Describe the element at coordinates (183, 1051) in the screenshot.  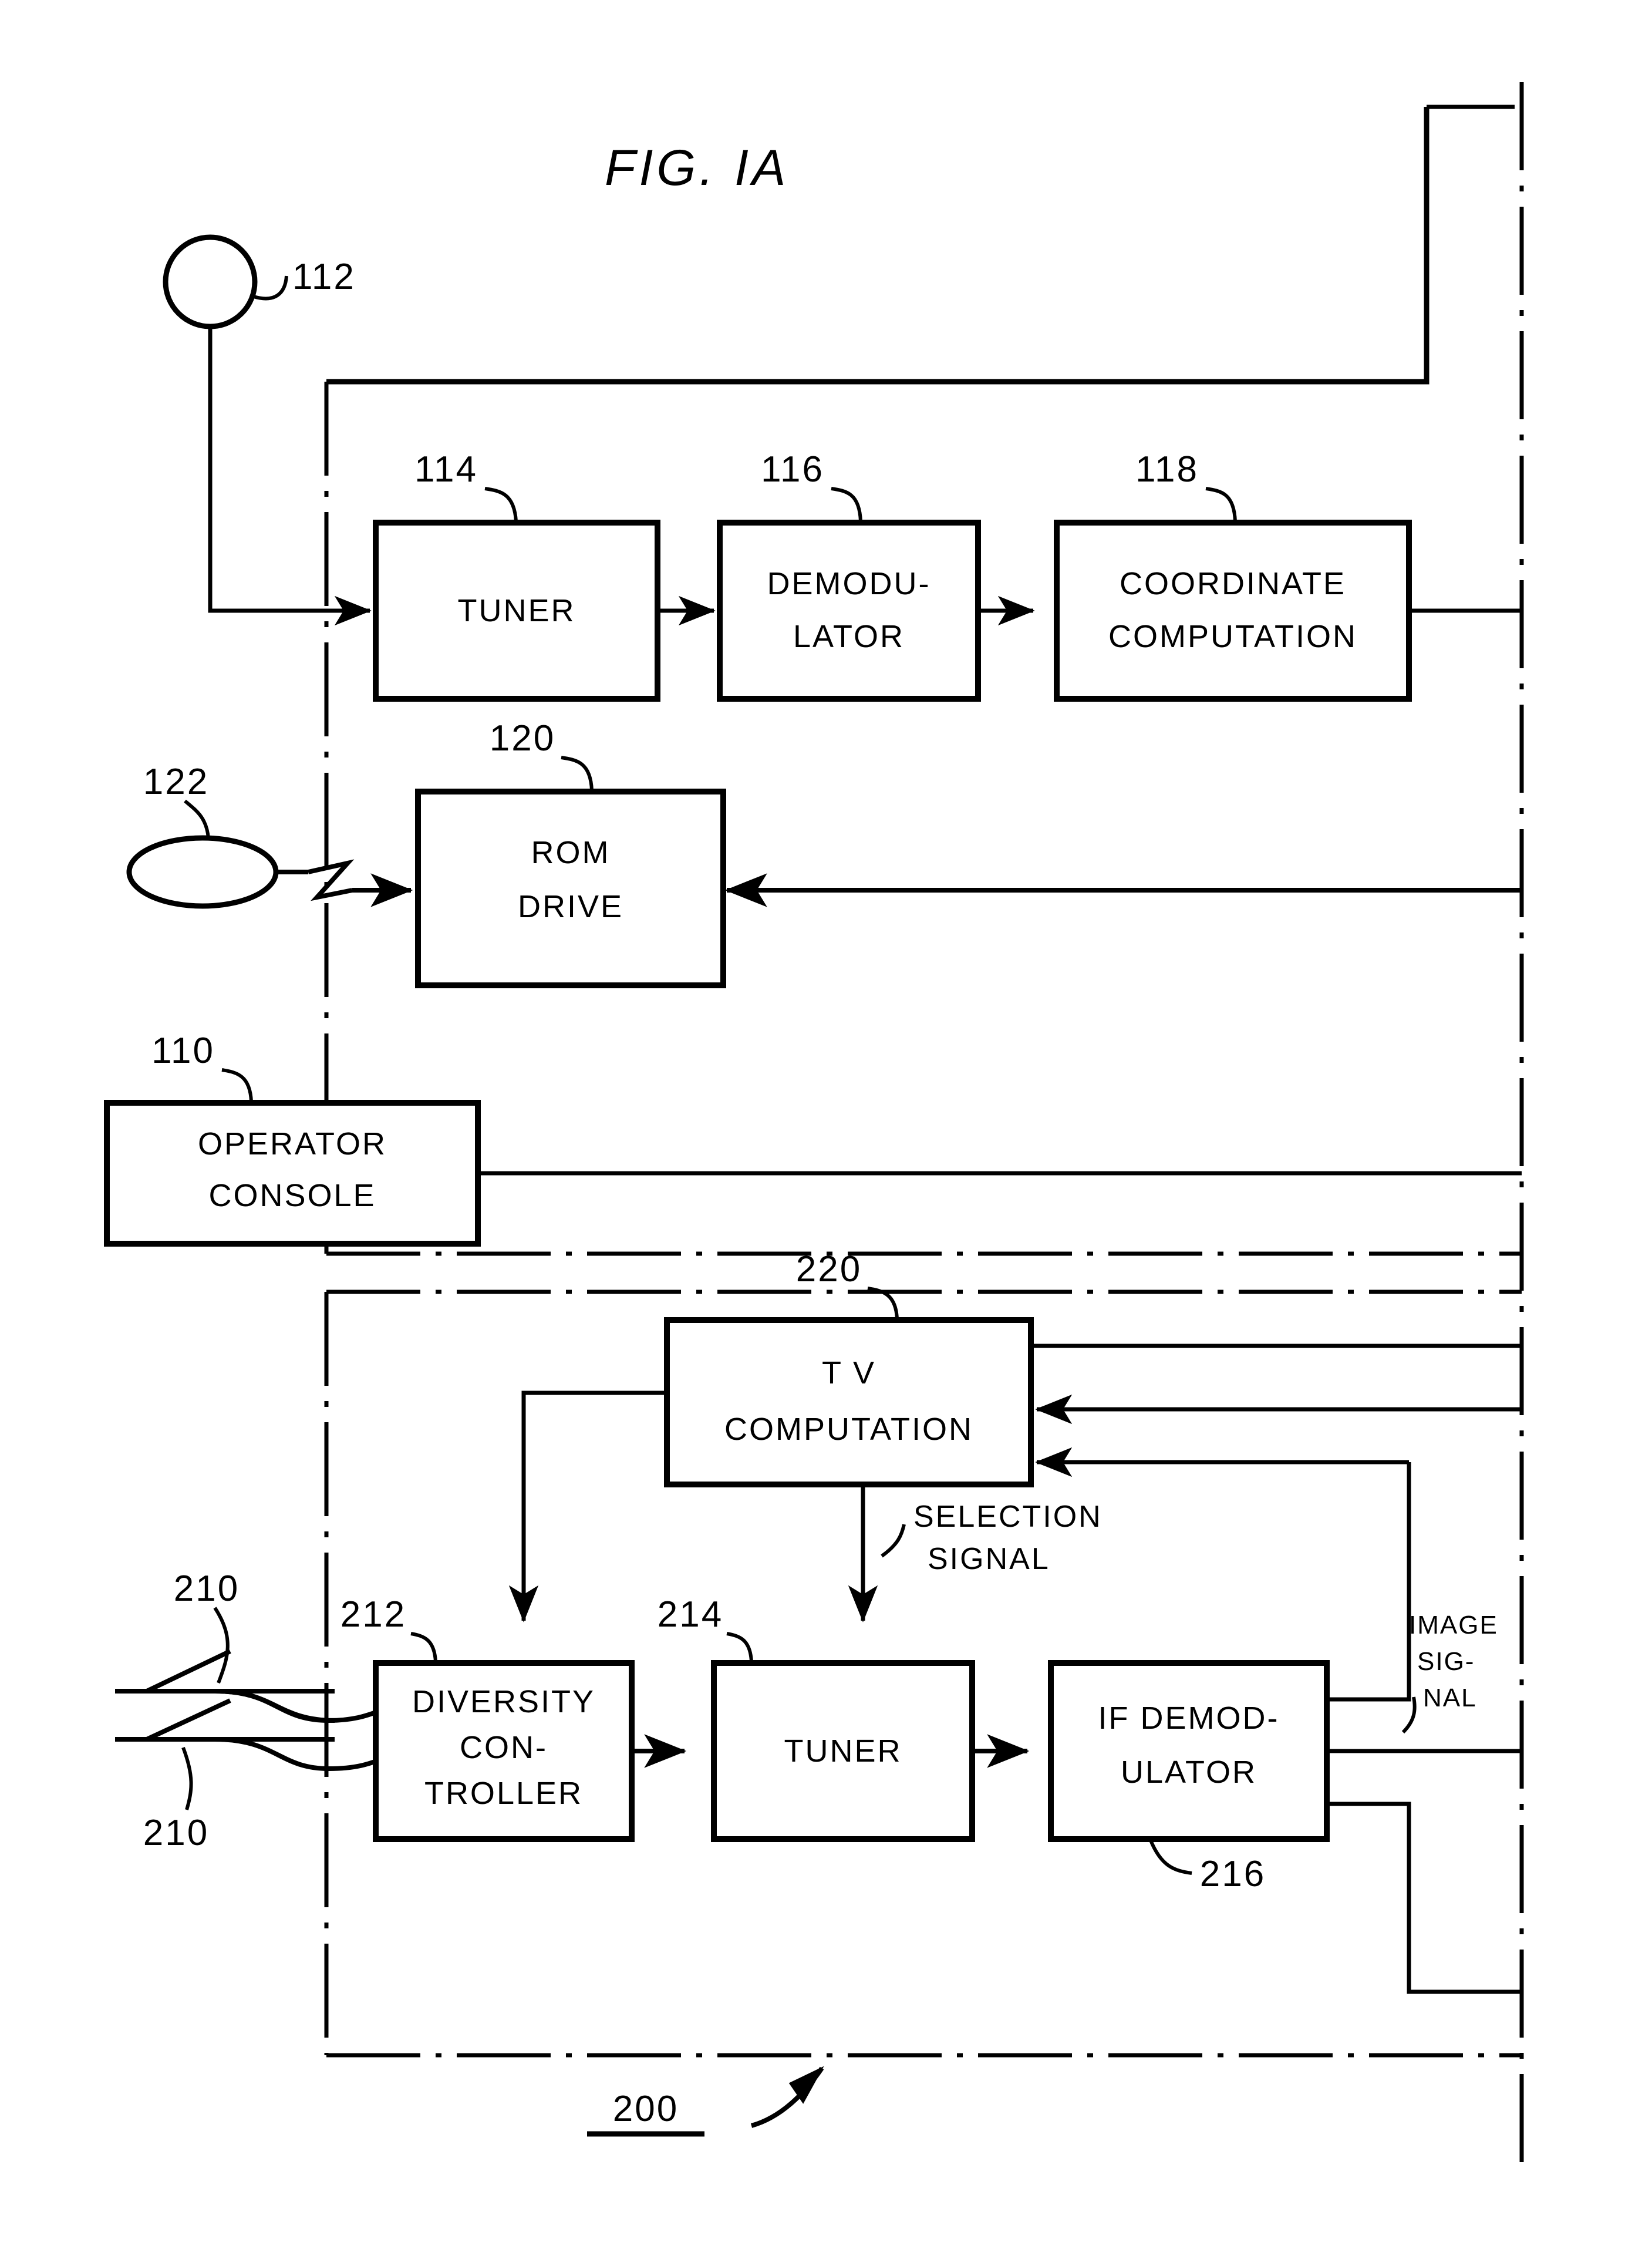
I see `ref-110-label: 110` at that location.